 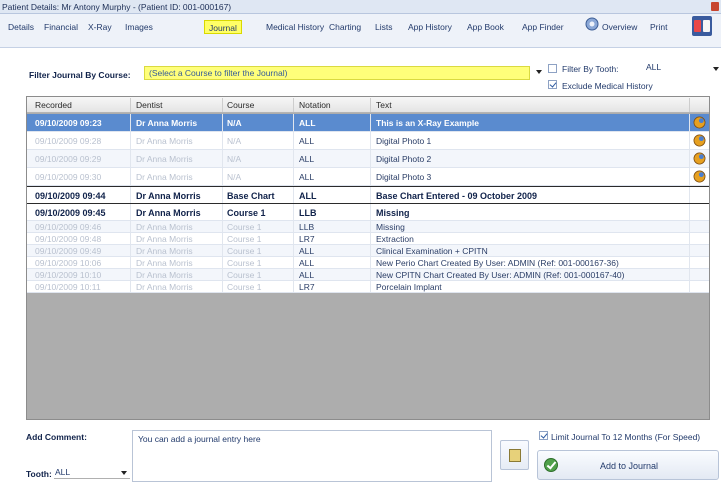 I want to click on menu-item-images: Images, so click(x=139, y=27).